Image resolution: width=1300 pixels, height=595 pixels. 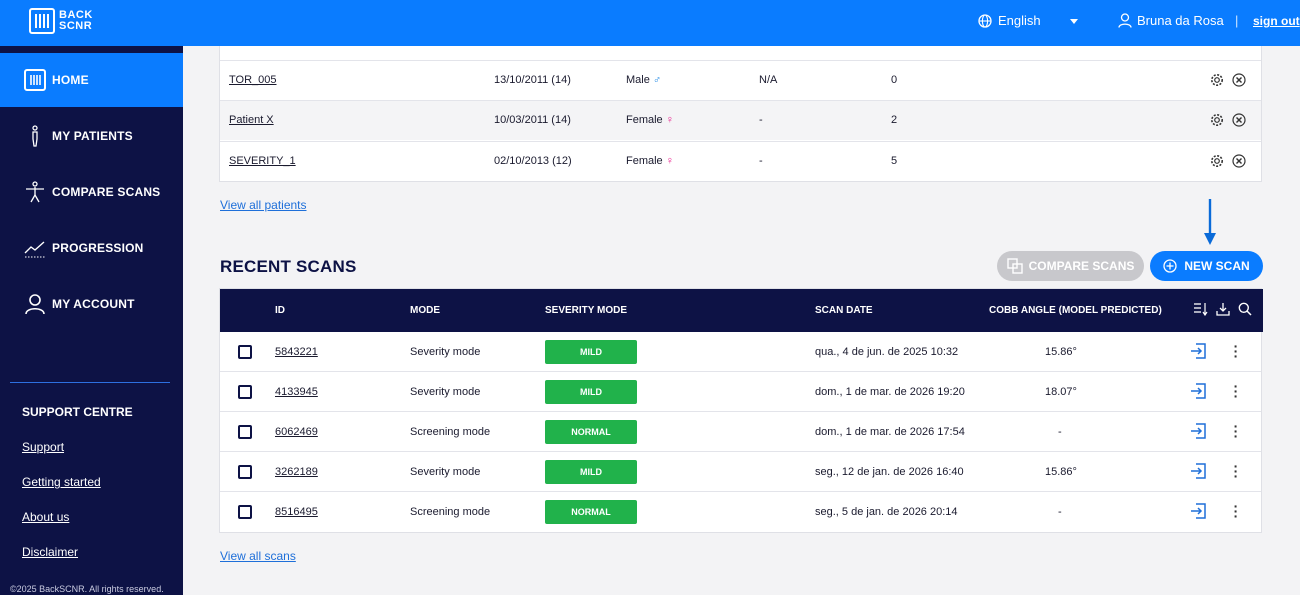 I want to click on header-mode: MODE, so click(x=425, y=310).